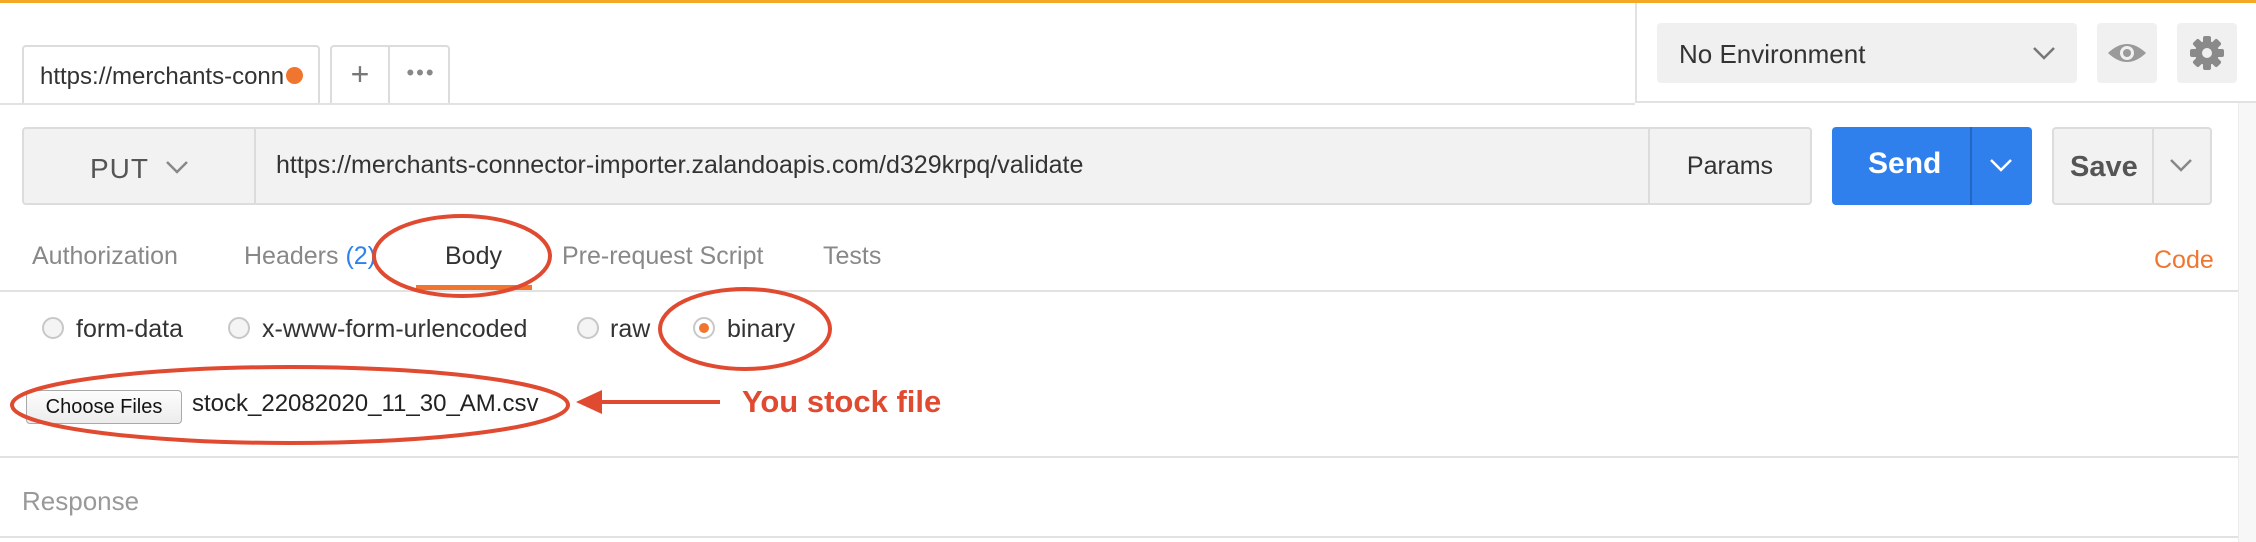 This screenshot has width=2256, height=542. What do you see at coordinates (473, 256) in the screenshot?
I see `tab-body: Body` at bounding box center [473, 256].